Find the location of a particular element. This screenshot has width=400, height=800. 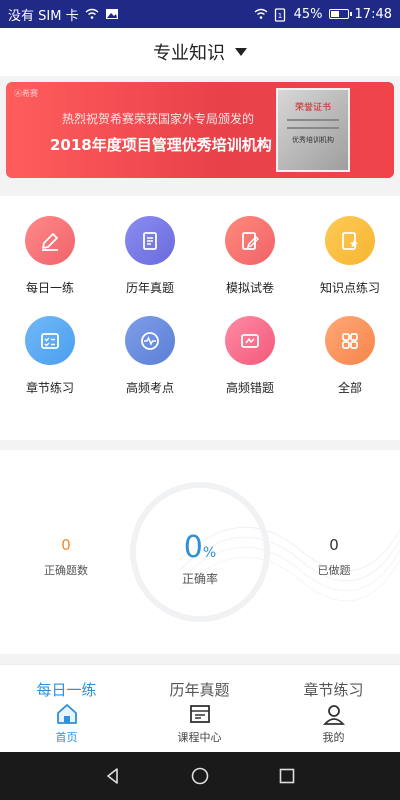

document-icon is located at coordinates (150, 240).